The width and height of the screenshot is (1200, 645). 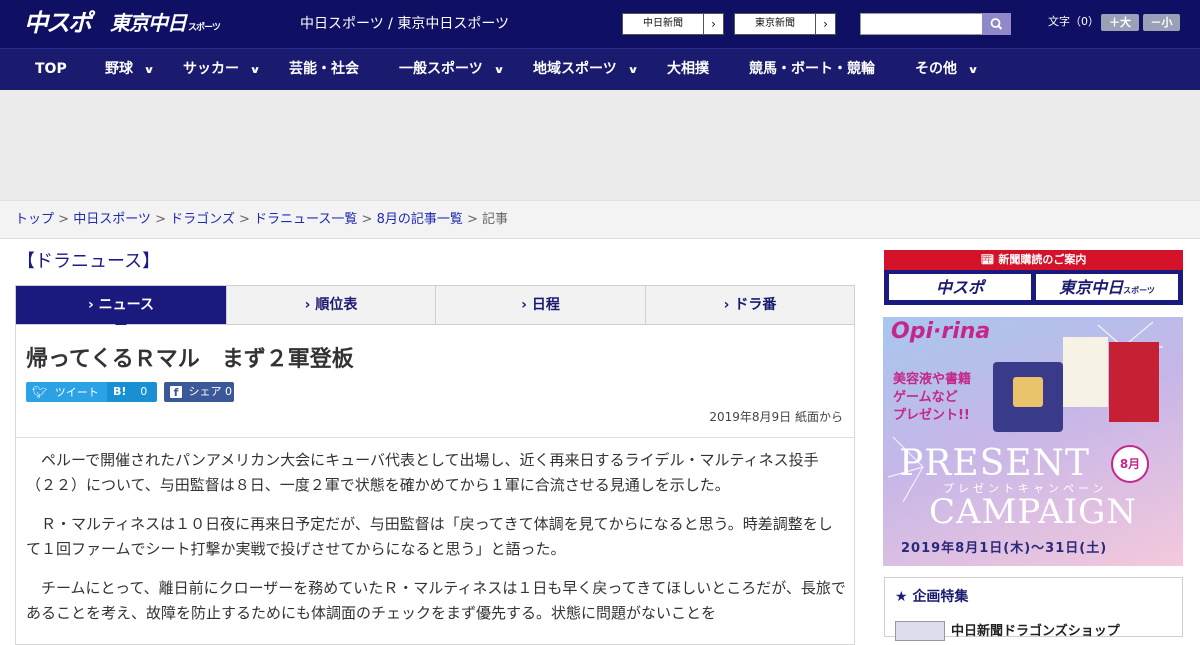 I want to click on newspaper-icon: 📰︎, so click(x=989, y=259).